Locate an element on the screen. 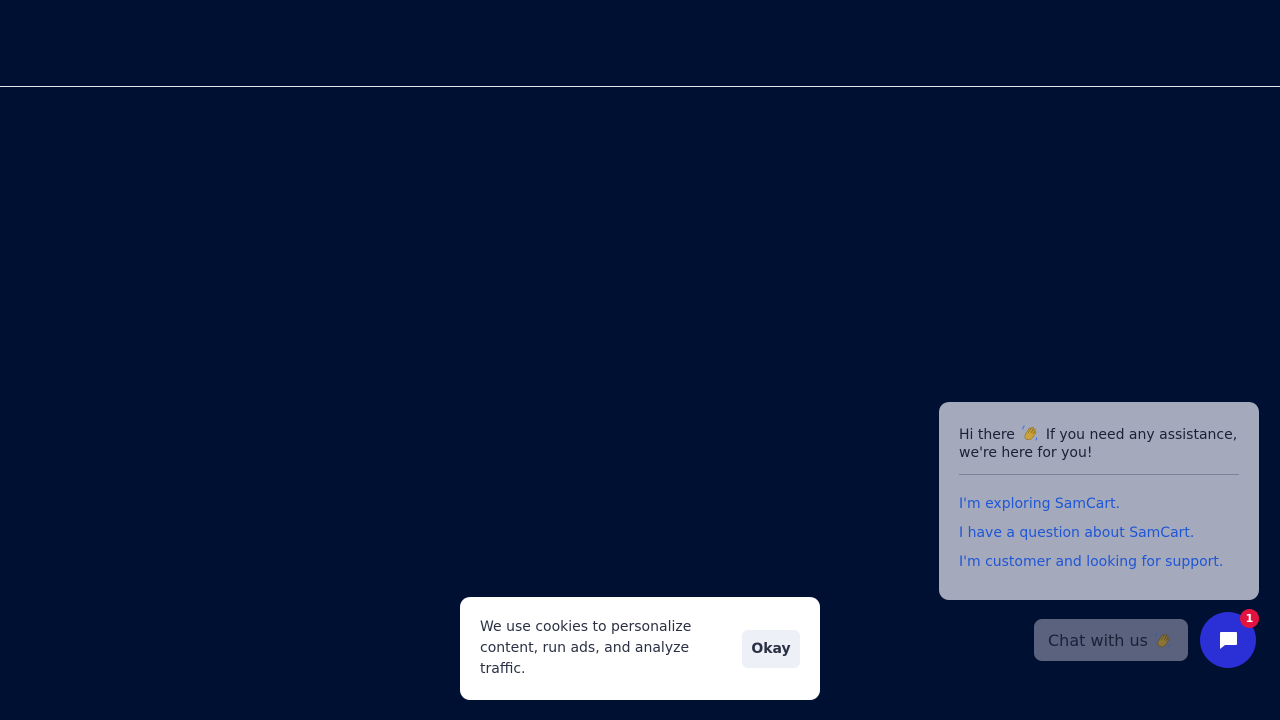 The image size is (1280, 720). header-bar is located at coordinates (640, 43).